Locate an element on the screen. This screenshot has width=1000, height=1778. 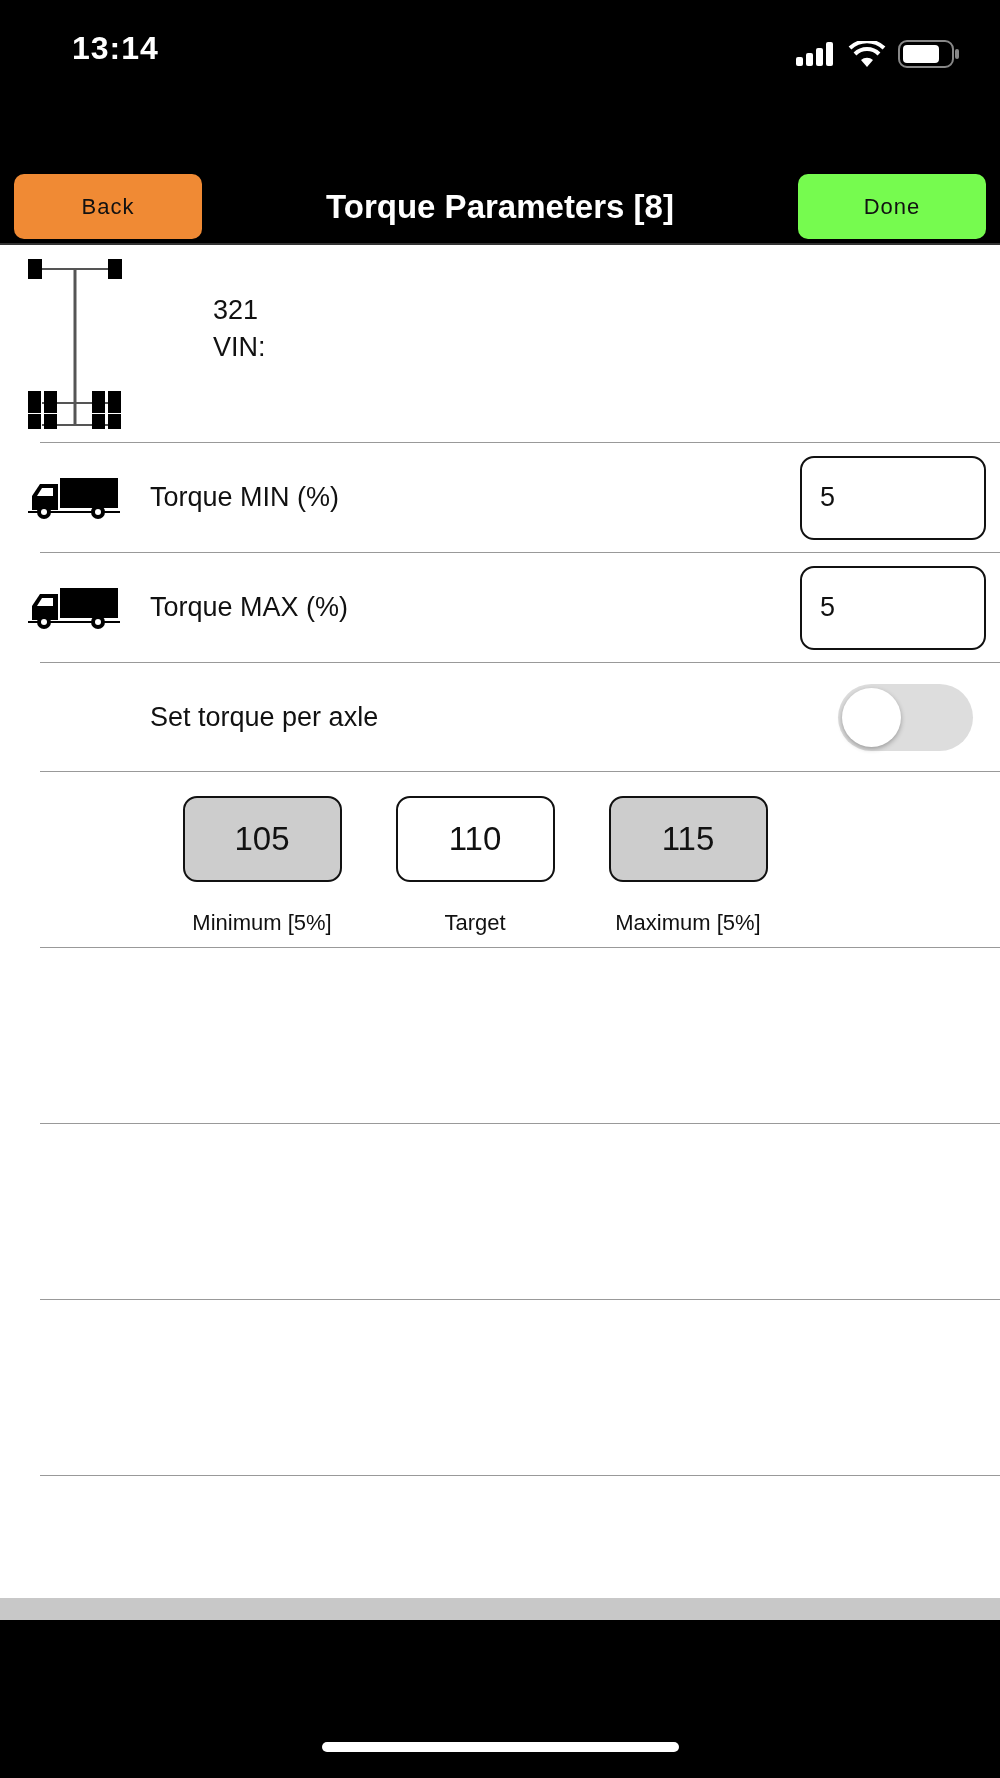
value-label: Target is located at coordinates (475, 923).